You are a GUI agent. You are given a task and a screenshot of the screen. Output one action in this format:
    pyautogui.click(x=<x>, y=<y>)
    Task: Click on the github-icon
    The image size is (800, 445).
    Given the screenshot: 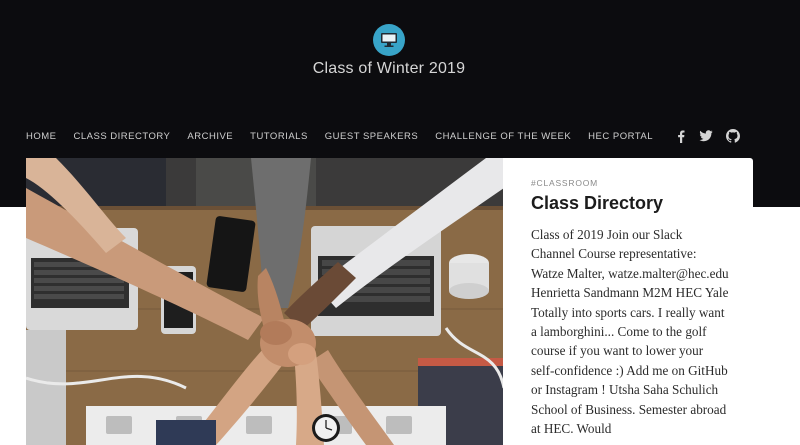 What is the action you would take?
    pyautogui.click(x=733, y=136)
    